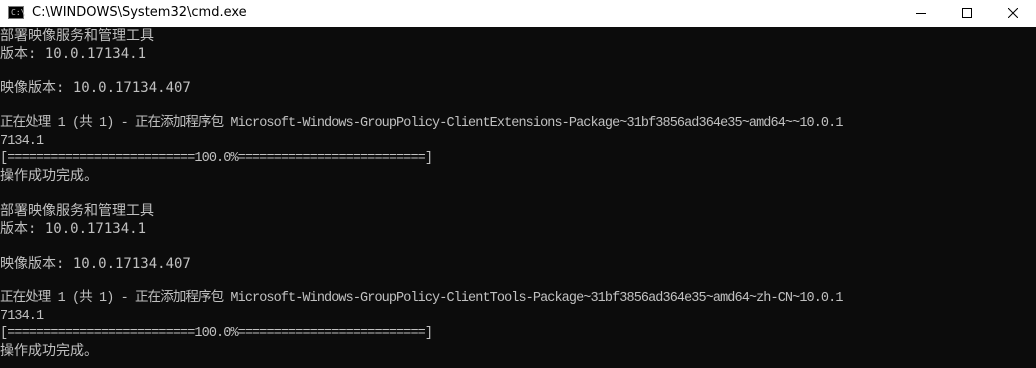  I want to click on close-button, so click(1013, 13).